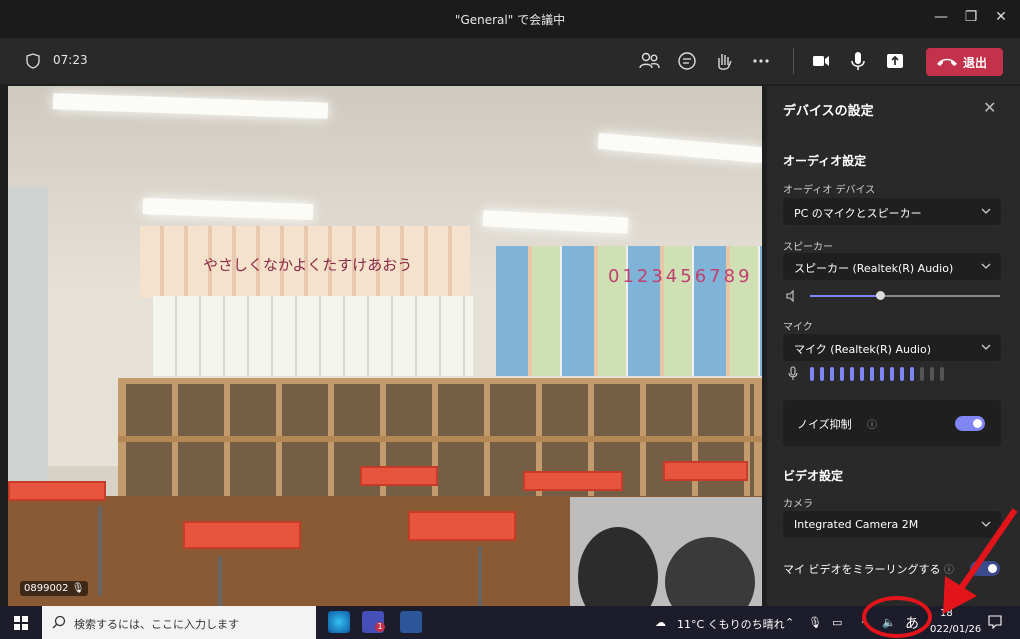  What do you see at coordinates (510, 61) in the screenshot?
I see `meeting-toolbar: 07:23 退出` at bounding box center [510, 61].